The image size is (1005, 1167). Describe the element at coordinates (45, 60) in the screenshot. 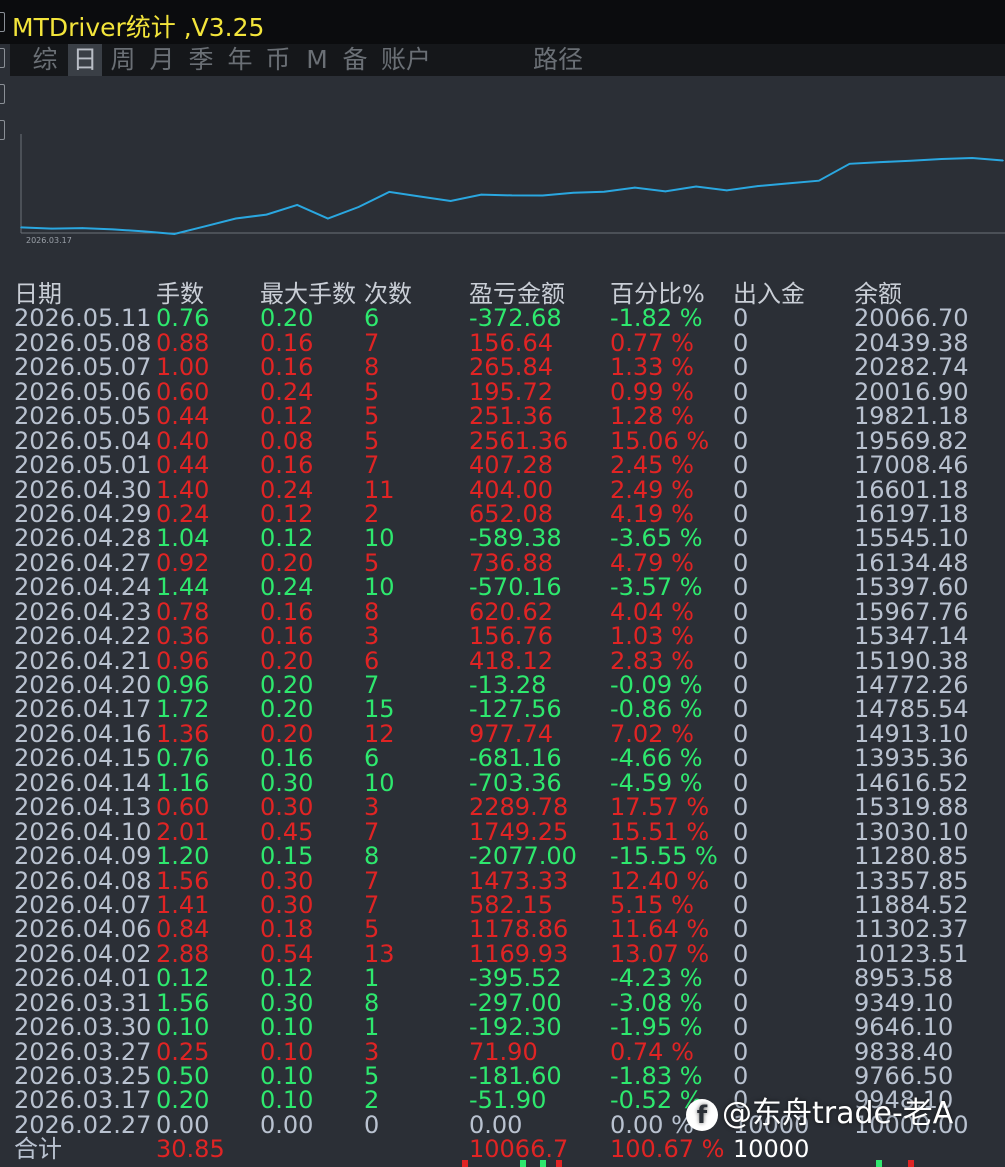

I see `tab-overview: 综` at that location.